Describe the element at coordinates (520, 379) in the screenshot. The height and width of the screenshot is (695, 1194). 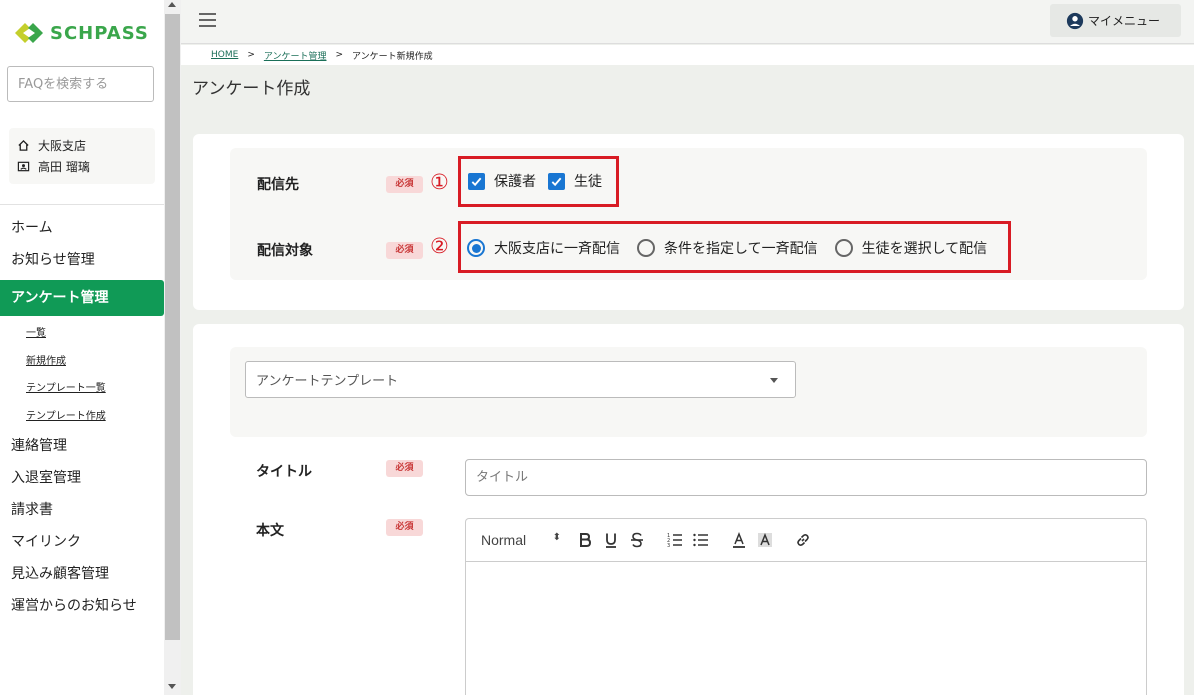
I see `template-select: アンケートテンプレート` at that location.